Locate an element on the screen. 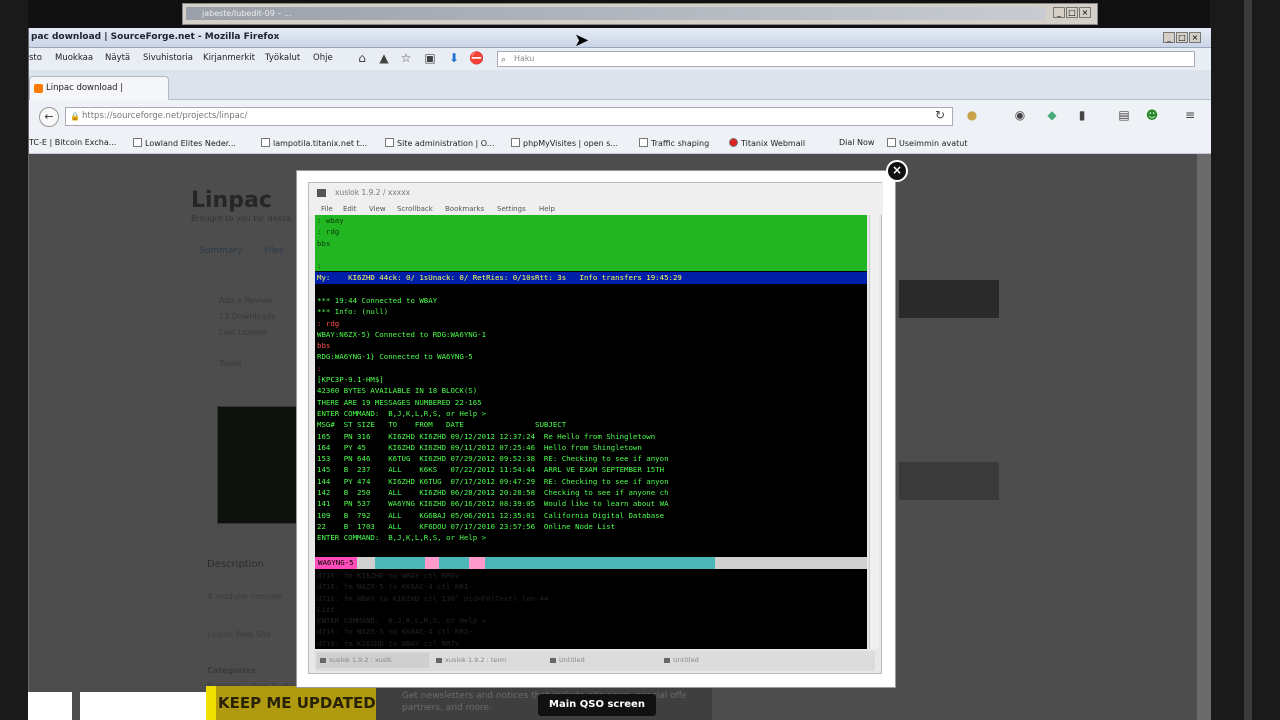 This screenshot has height=720, width=1280. terminal-menu-edit: Edit is located at coordinates (350, 209).